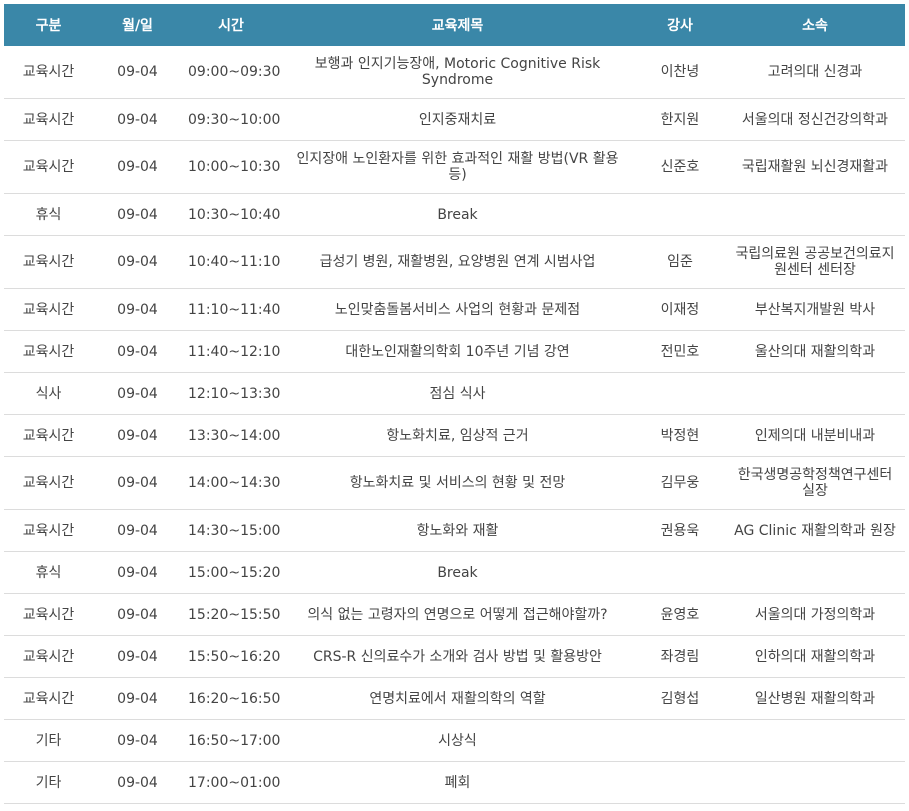 The width and height of the screenshot is (909, 811). Describe the element at coordinates (457, 435) in the screenshot. I see `cell-title: 항노화치료, 임상적 근거` at that location.